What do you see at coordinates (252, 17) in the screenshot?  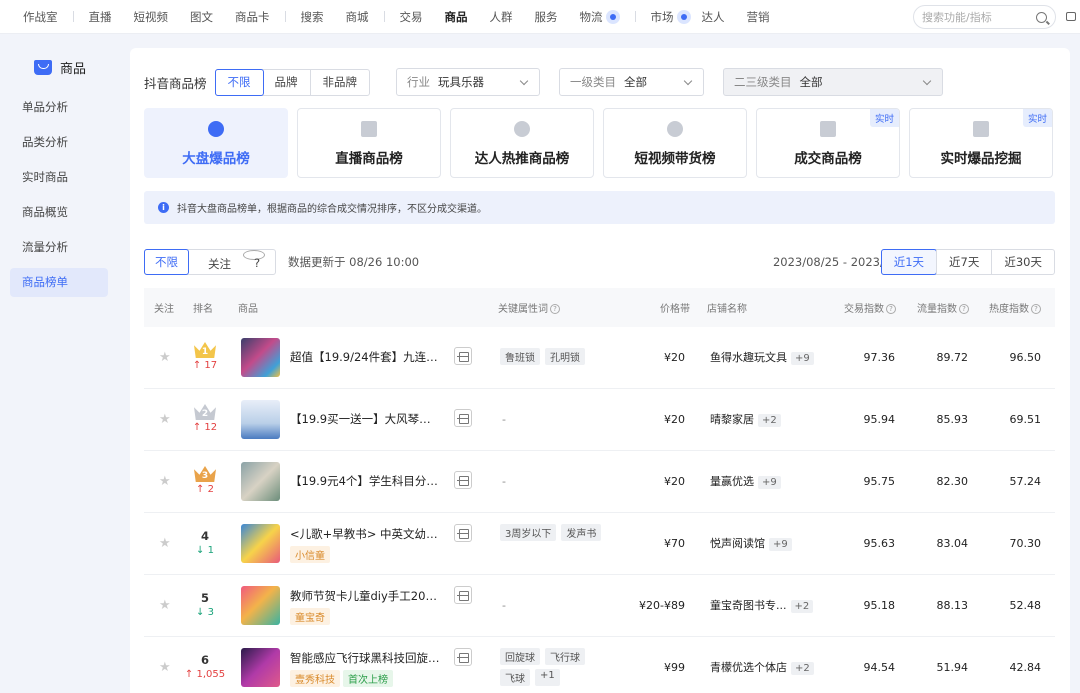 I see `nav-item: 商品卡` at bounding box center [252, 17].